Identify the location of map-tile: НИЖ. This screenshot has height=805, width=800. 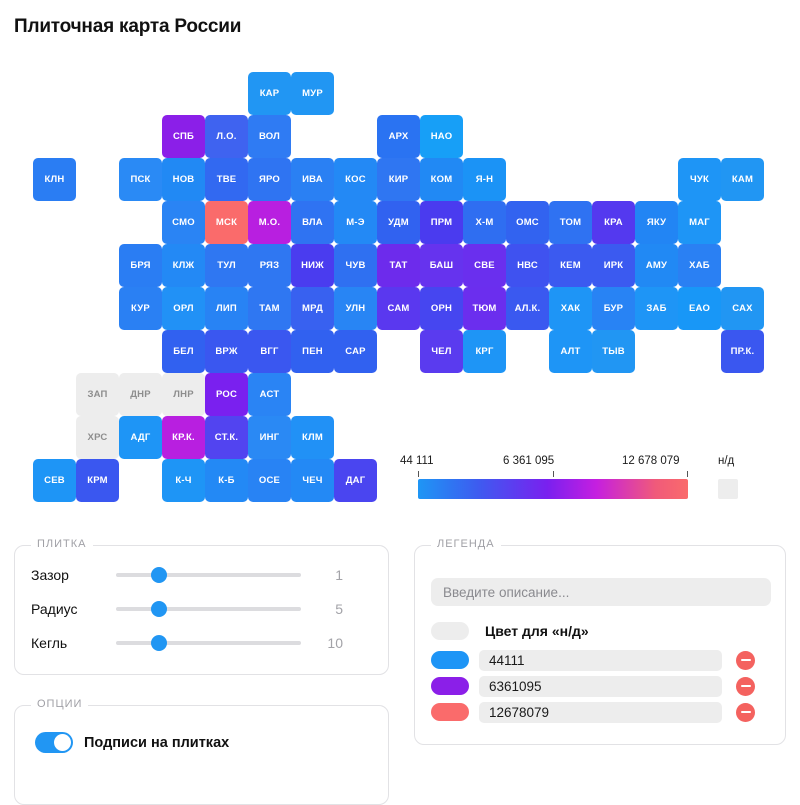
(312, 265).